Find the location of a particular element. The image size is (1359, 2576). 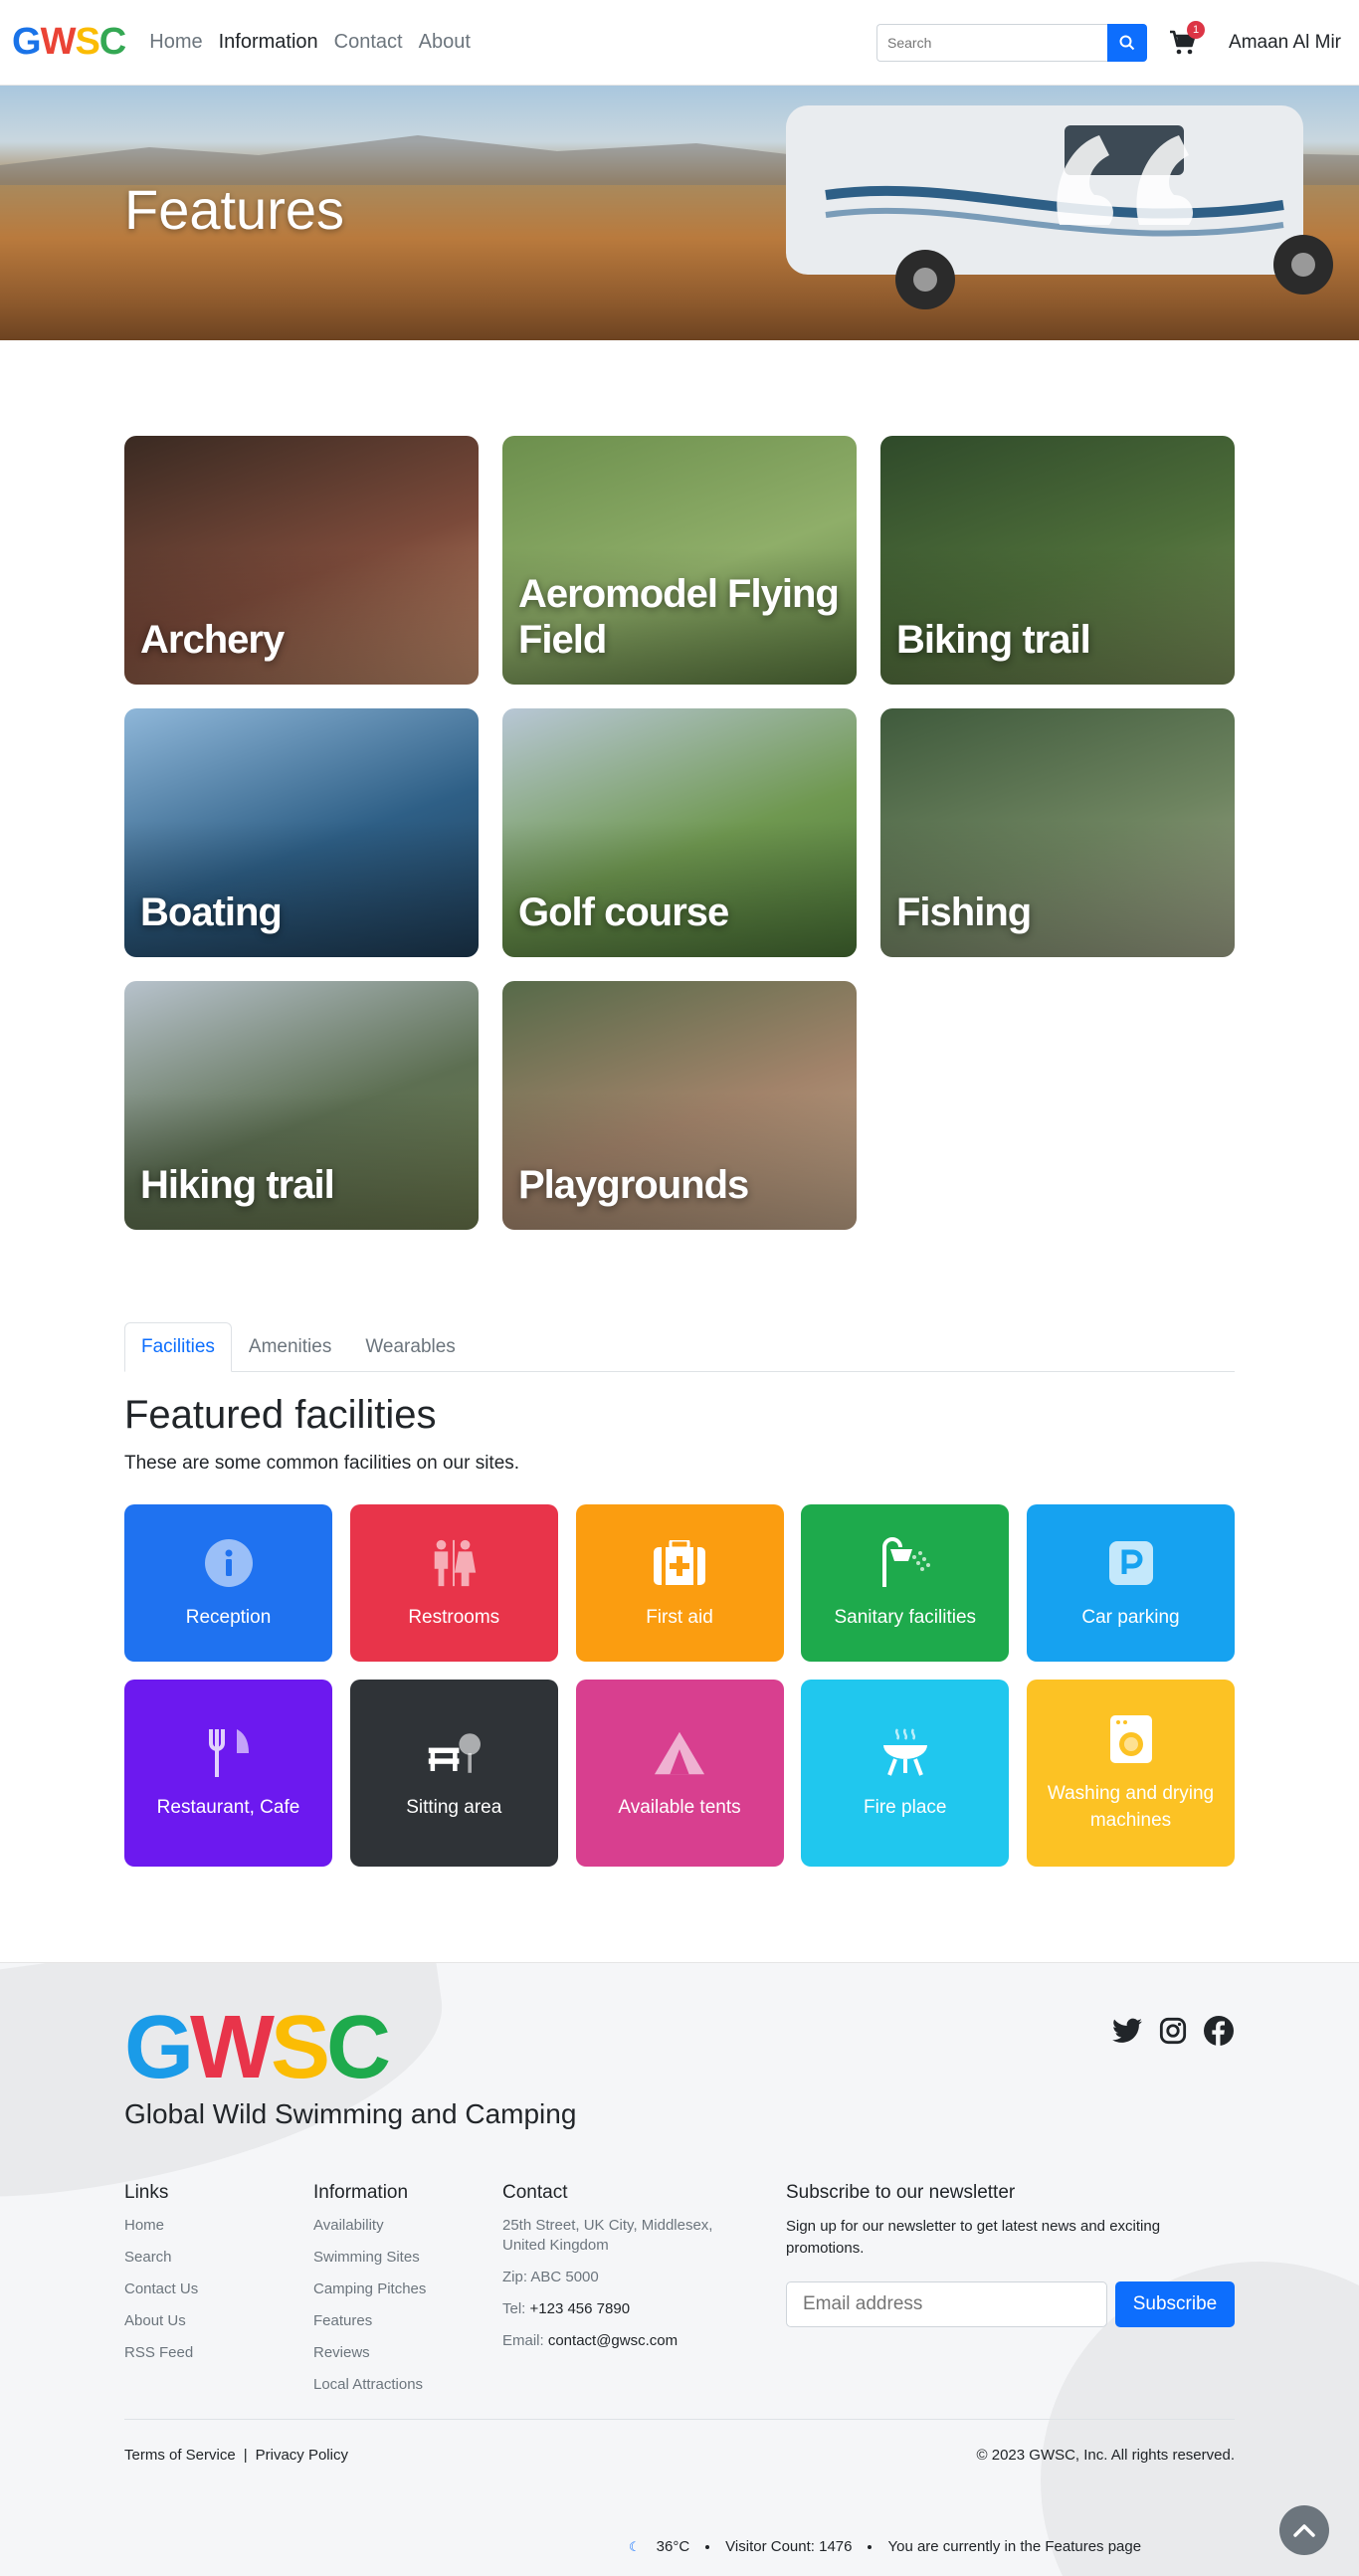

footer-info-link: Local Attractions is located at coordinates (369, 2385).